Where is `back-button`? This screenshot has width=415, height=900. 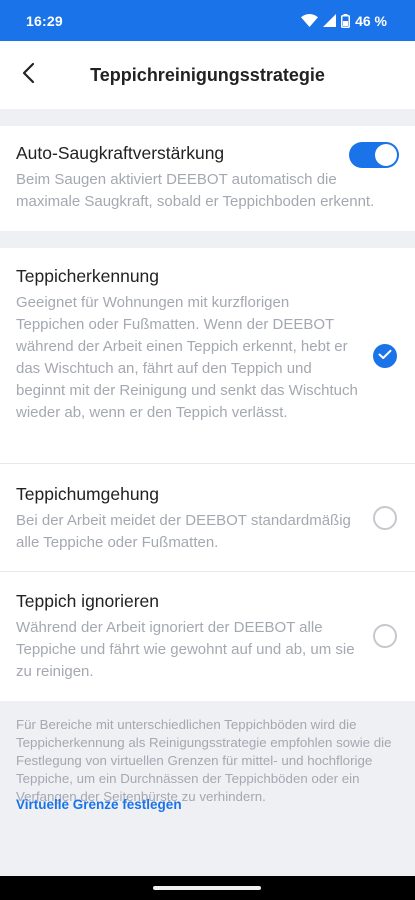
back-button is located at coordinates (28, 75).